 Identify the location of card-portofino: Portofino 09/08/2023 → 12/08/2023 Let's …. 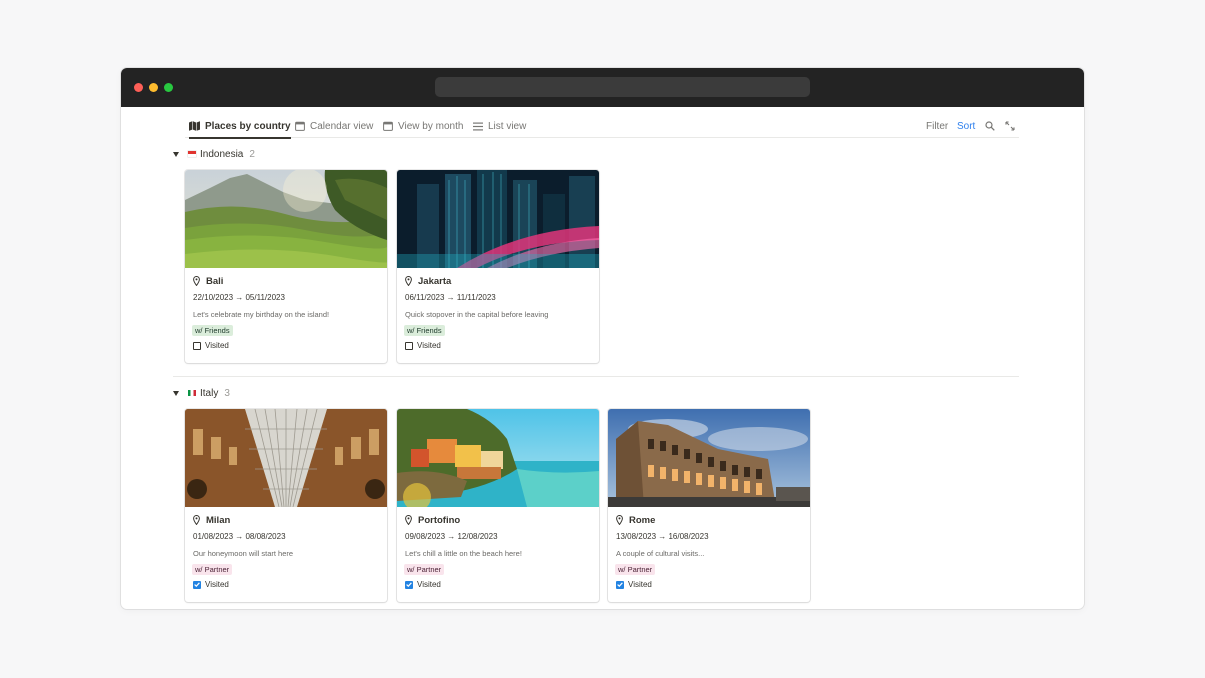
(498, 505).